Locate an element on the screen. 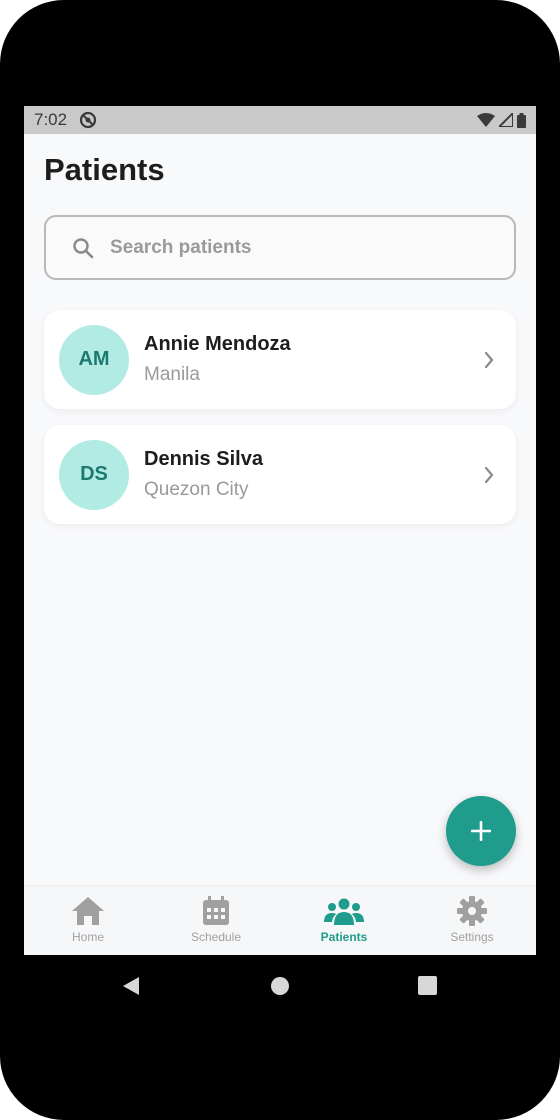  back-icon is located at coordinates (131, 986).